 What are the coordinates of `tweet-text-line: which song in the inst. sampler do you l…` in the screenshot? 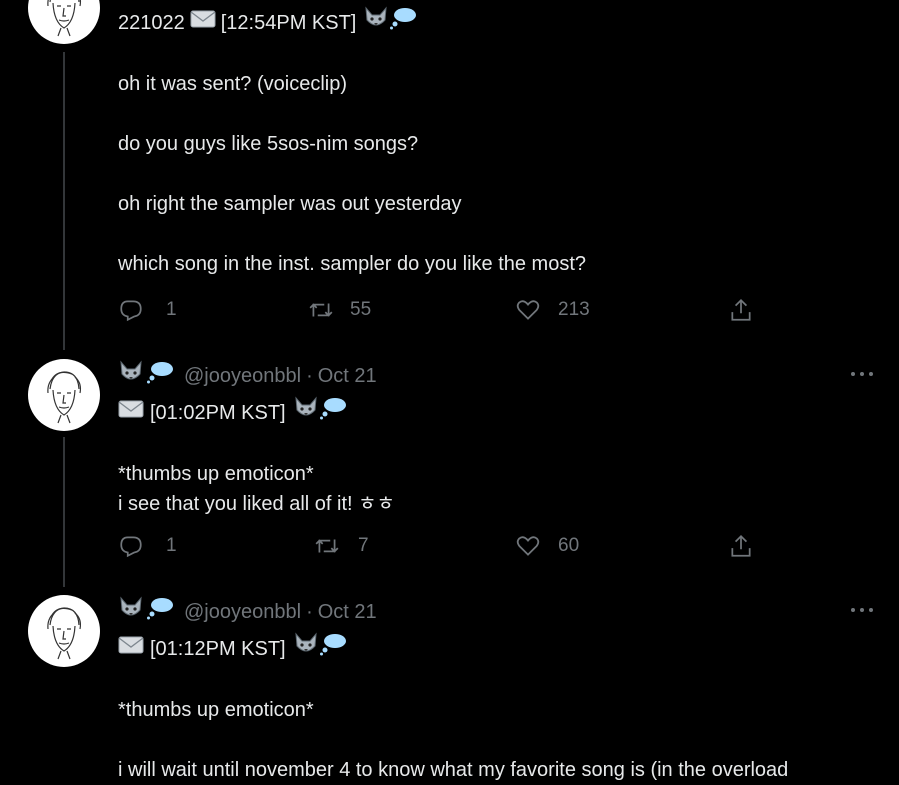 It's located at (352, 264).